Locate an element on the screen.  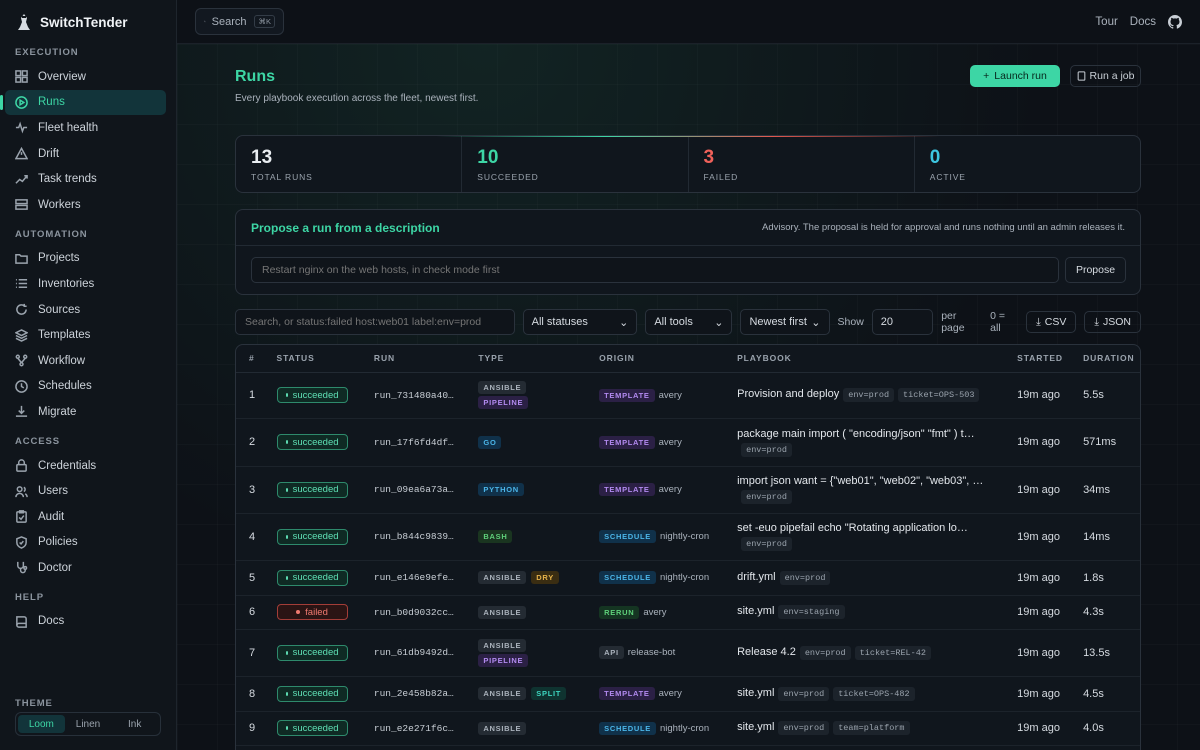
origin-user: release-bot is located at coordinates (651, 652).